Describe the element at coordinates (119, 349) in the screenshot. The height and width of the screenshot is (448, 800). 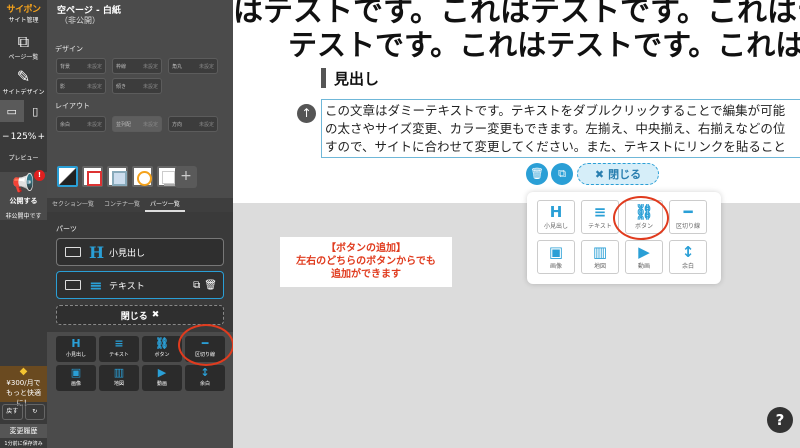
I see `mini-part-text: ≡ テキスト` at that location.